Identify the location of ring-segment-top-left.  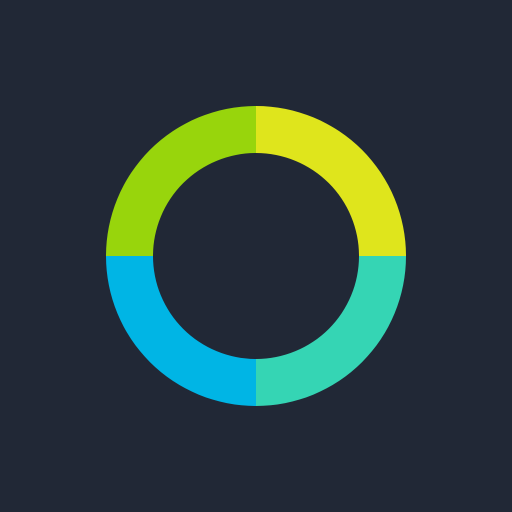
(181, 181).